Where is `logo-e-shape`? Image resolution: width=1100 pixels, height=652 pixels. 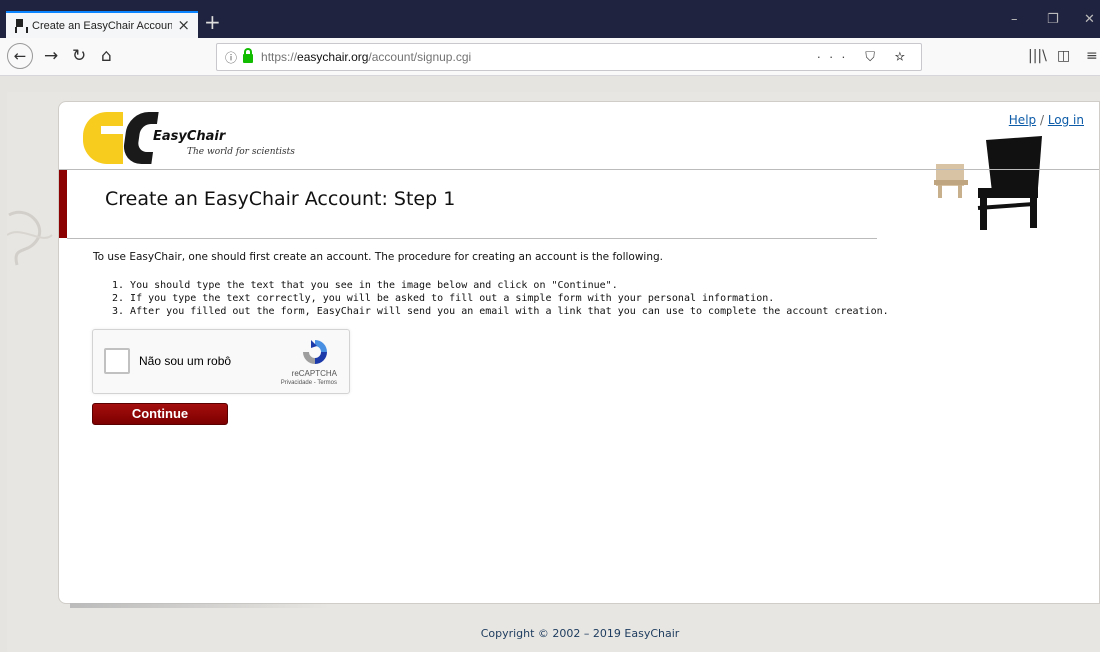 logo-e-shape is located at coordinates (103, 138).